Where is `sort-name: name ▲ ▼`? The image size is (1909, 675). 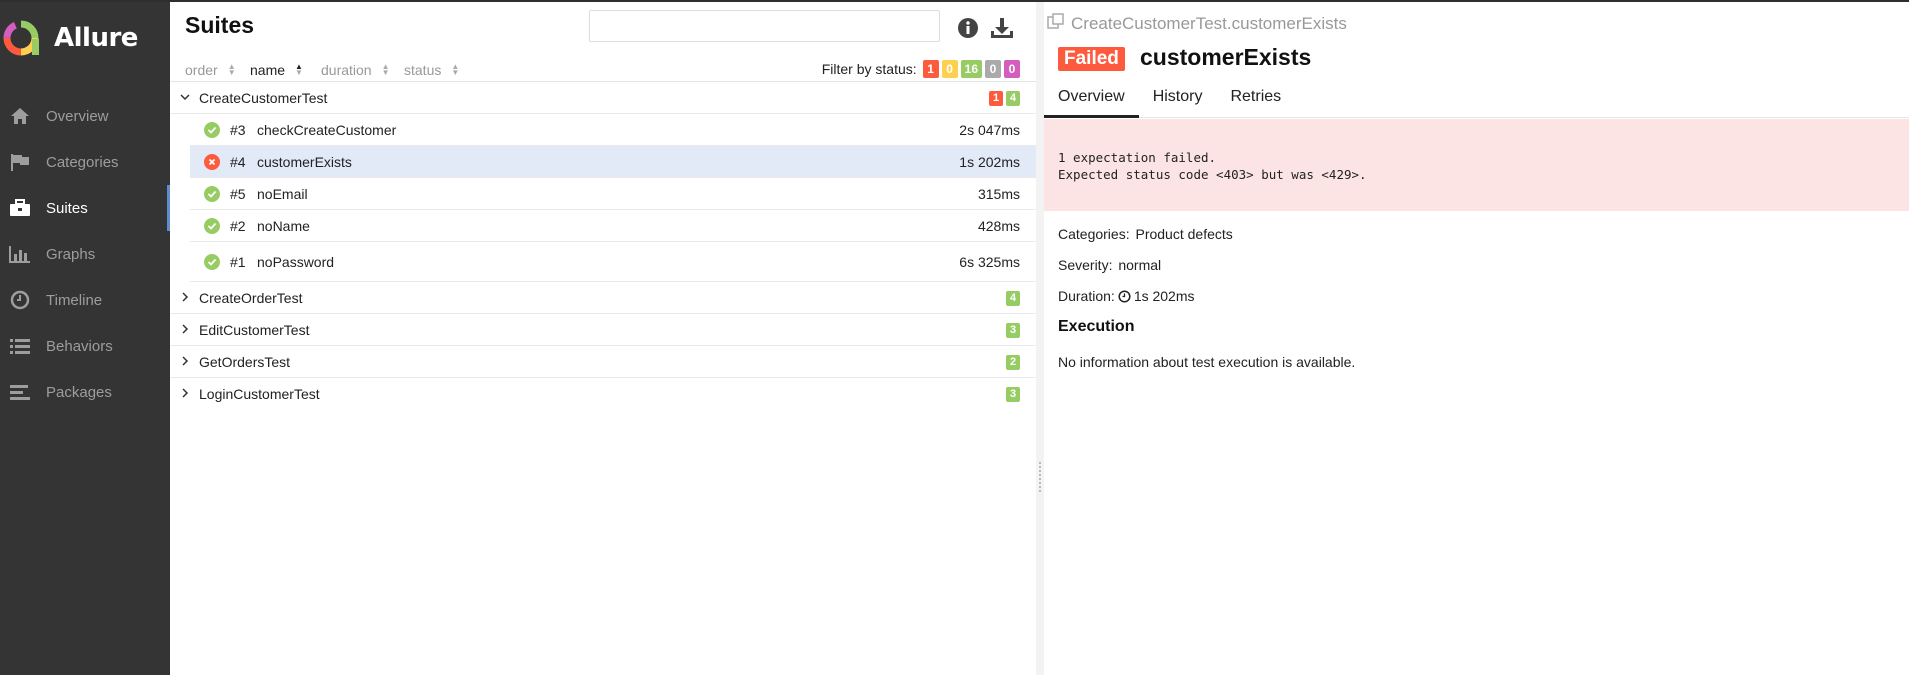
sort-name: name ▲ ▼ is located at coordinates (276, 70).